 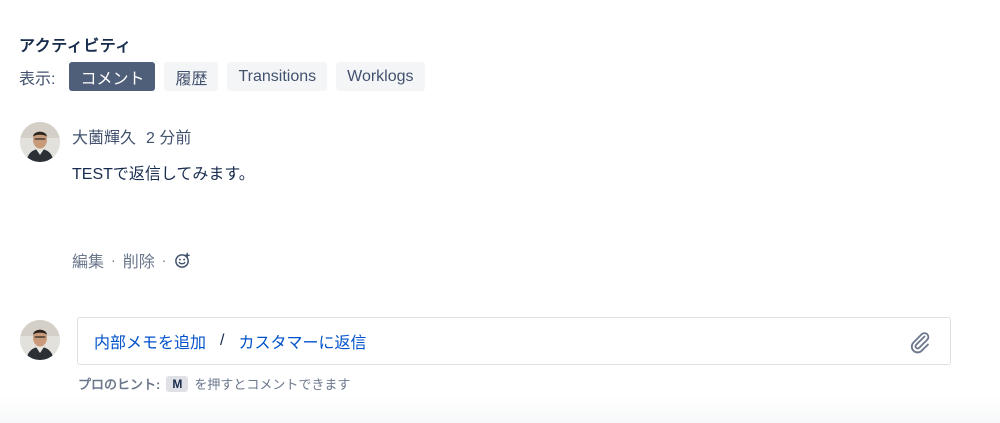 I want to click on comment-actions: 編集 · 削除 ·, so click(x=131, y=260).